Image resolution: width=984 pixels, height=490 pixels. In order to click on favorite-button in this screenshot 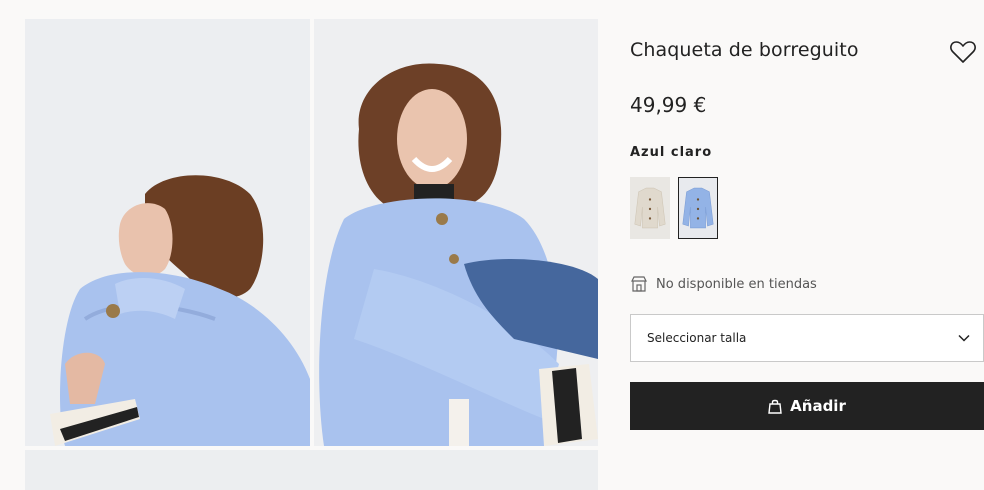, I will do `click(963, 52)`.